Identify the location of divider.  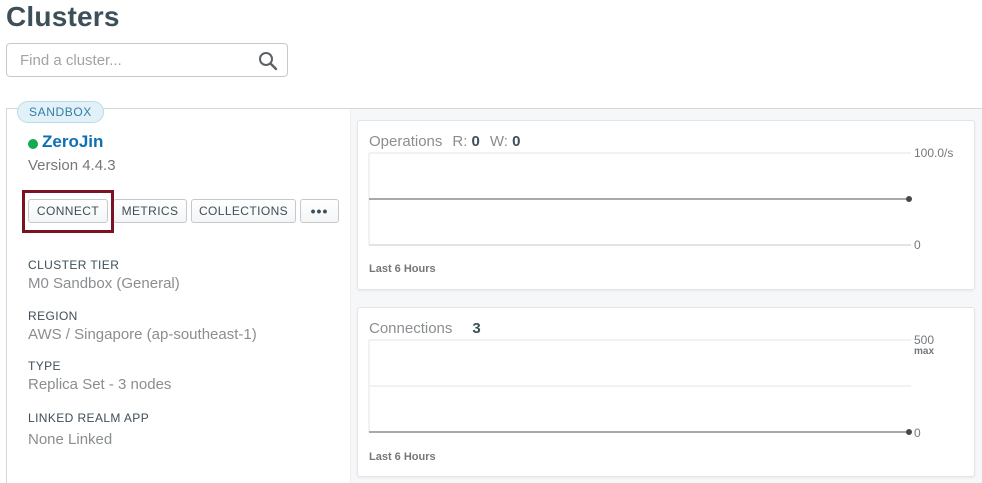
(350, 296).